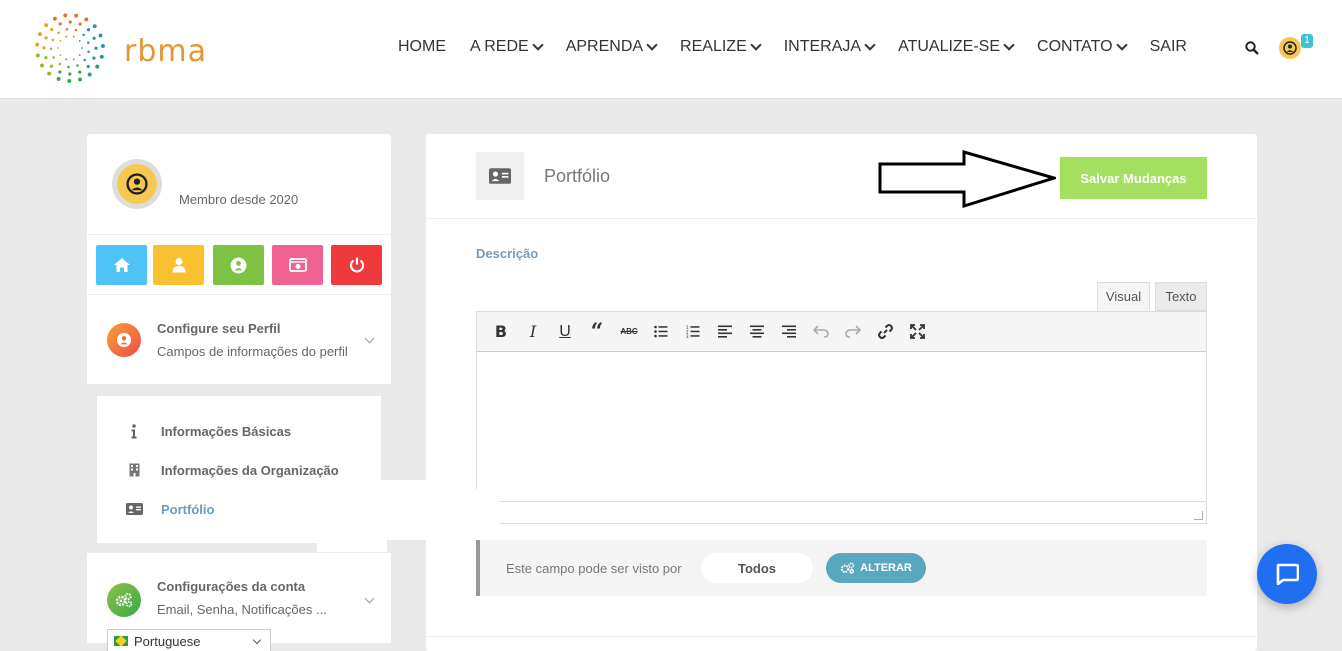 The image size is (1342, 651). I want to click on underline-icon: U, so click(565, 332).